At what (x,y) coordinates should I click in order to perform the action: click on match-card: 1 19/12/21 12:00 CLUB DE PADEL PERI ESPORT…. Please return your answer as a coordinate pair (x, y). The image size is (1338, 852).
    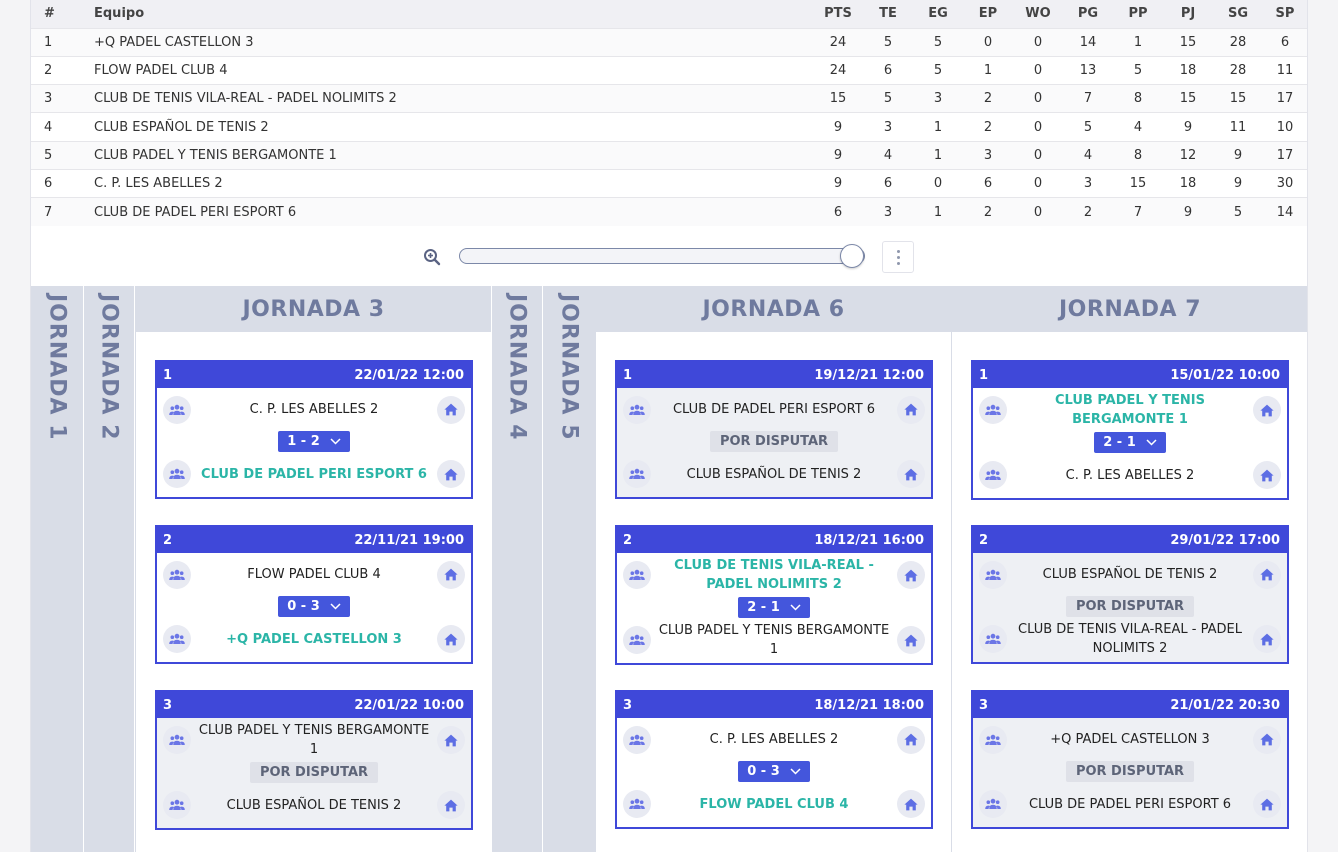
    Looking at the image, I should click on (774, 429).